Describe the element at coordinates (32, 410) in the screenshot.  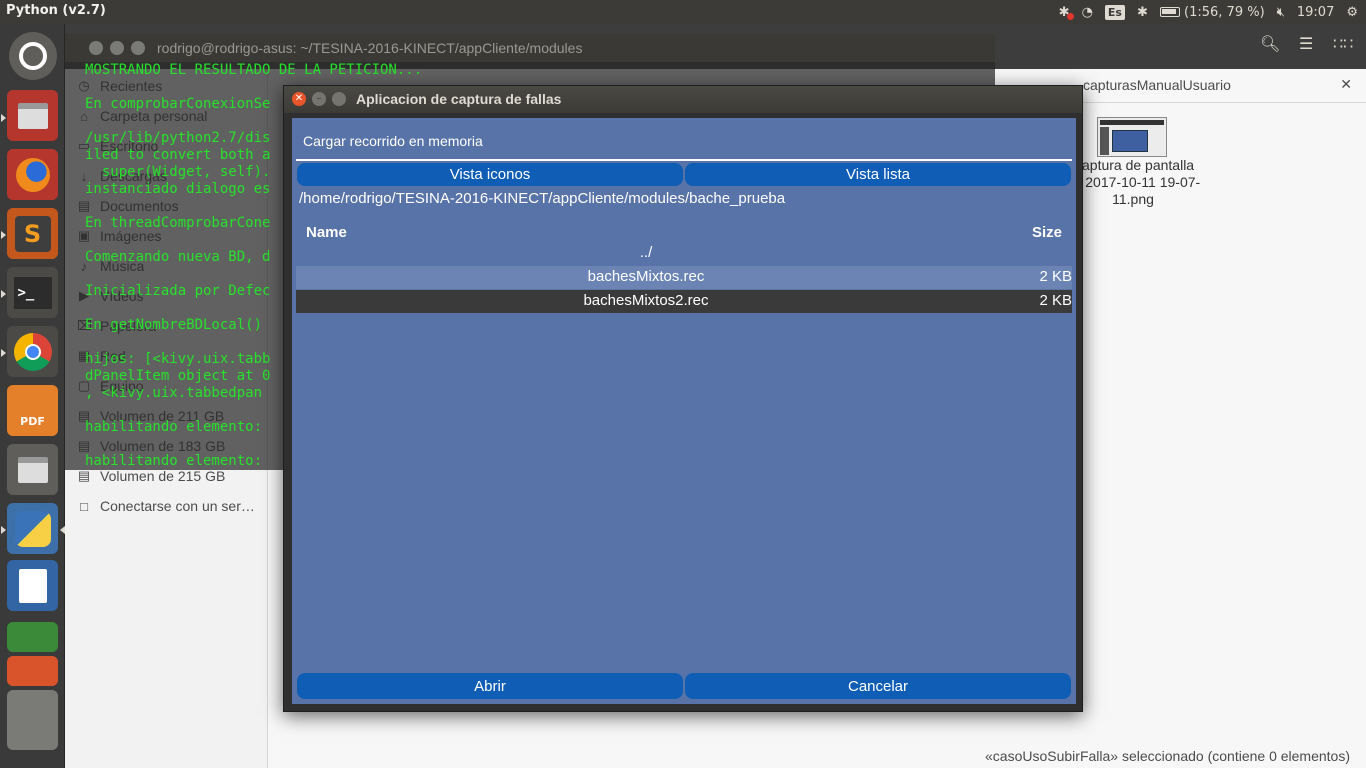
I see `pdf-editor-icon: PDF` at that location.